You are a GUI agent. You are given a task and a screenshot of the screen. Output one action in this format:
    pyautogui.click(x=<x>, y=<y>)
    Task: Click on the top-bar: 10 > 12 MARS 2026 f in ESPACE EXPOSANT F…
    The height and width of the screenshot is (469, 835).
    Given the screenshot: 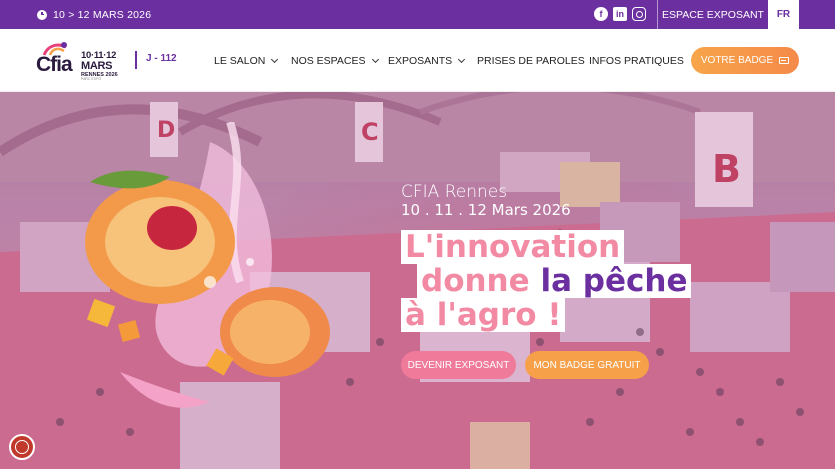 What is the action you would take?
    pyautogui.click(x=417, y=14)
    